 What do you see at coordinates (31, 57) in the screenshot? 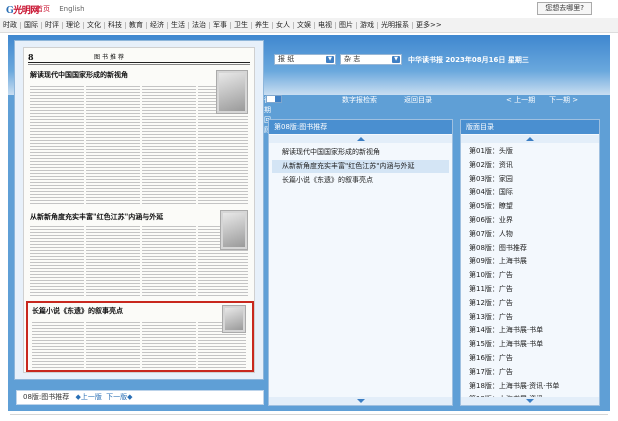
I see `paper-page-number: 8` at bounding box center [31, 57].